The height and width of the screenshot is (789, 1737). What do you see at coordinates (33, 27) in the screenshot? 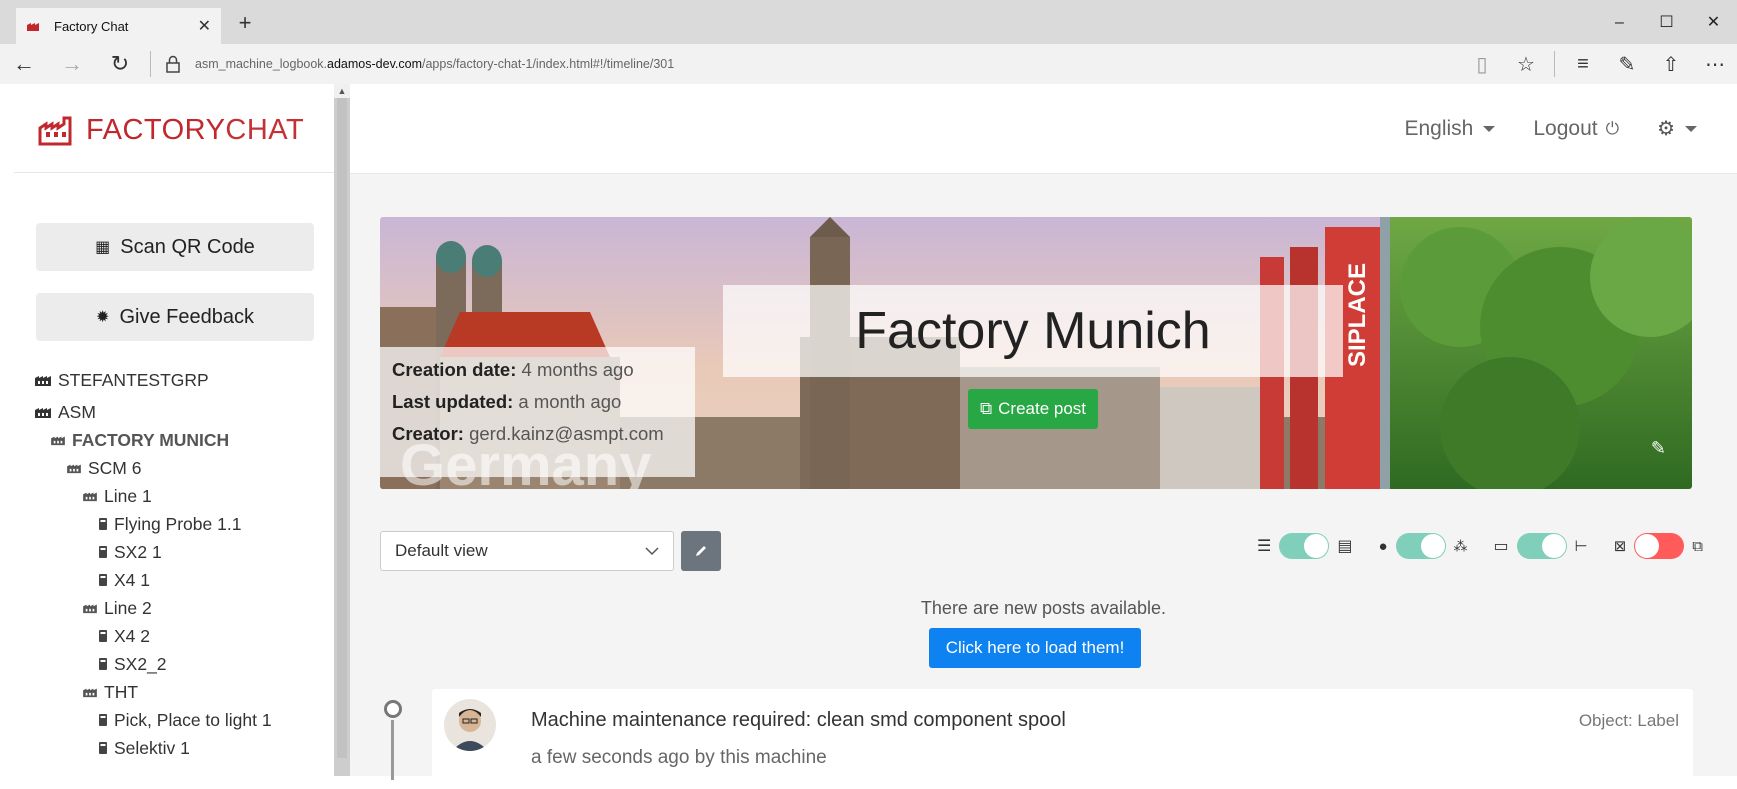
I see `factory-favicon-icon` at bounding box center [33, 27].